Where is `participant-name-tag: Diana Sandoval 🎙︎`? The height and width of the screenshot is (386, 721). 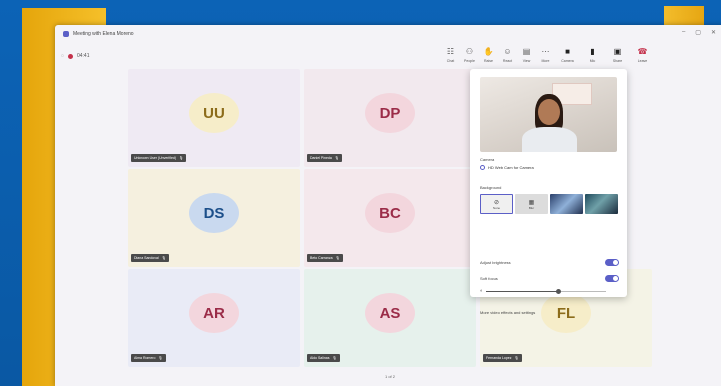
participant-name-tag: Diana Sandoval 🎙︎ is located at coordinates (150, 258).